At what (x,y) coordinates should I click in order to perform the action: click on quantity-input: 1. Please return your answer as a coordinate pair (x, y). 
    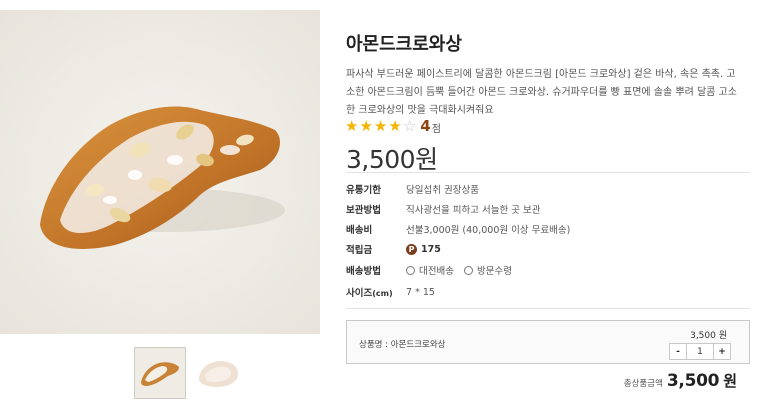
    Looking at the image, I should click on (700, 351).